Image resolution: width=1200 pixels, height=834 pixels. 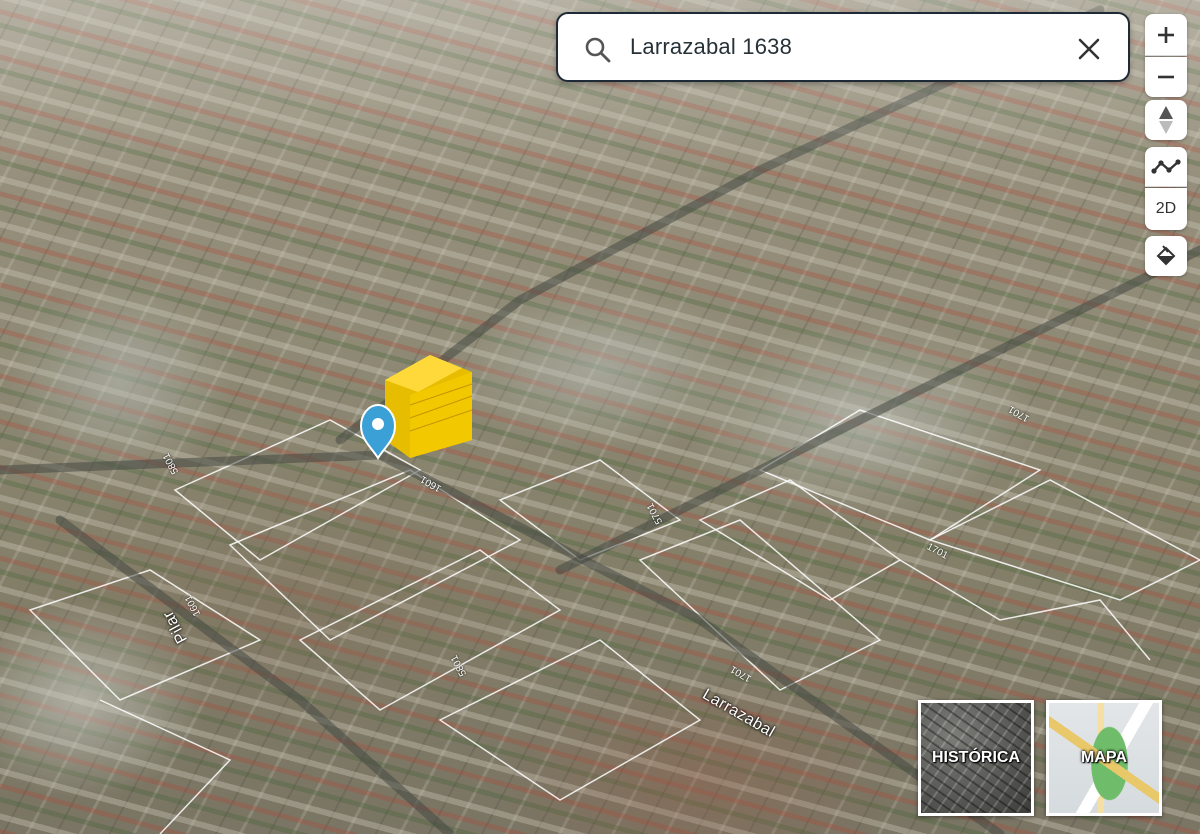 I want to click on layer-mapa-button: MAPA, so click(x=1104, y=758).